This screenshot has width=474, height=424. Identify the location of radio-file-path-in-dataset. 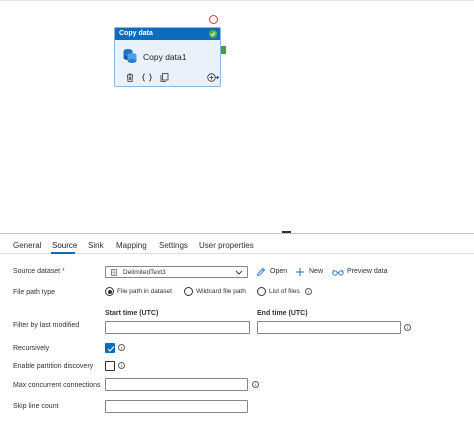
(109, 291).